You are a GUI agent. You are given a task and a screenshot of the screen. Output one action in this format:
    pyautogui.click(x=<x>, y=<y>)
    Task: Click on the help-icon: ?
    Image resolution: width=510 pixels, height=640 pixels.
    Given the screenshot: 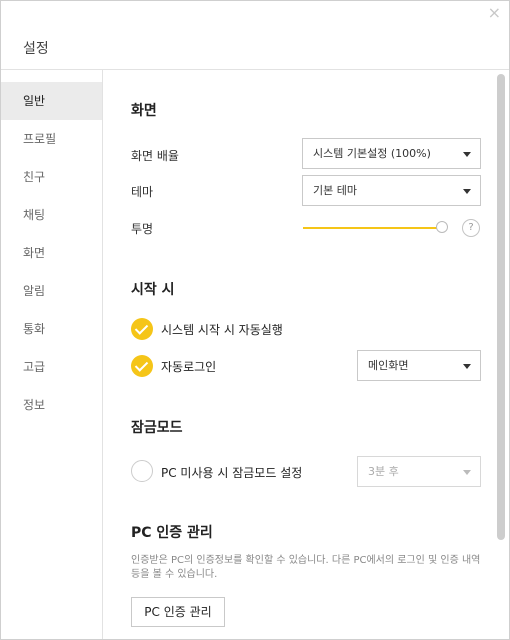 What is the action you would take?
    pyautogui.click(x=471, y=228)
    